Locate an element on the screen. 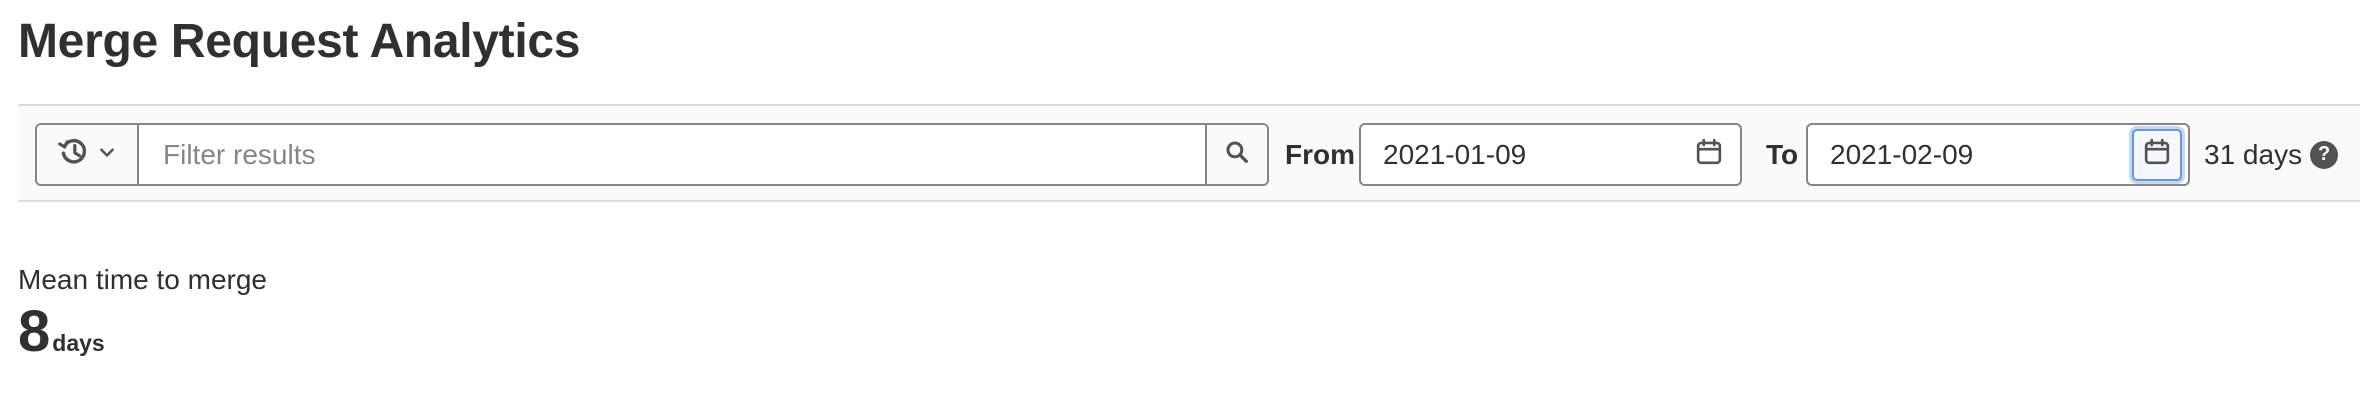  from-calendar-button is located at coordinates (1709, 155).